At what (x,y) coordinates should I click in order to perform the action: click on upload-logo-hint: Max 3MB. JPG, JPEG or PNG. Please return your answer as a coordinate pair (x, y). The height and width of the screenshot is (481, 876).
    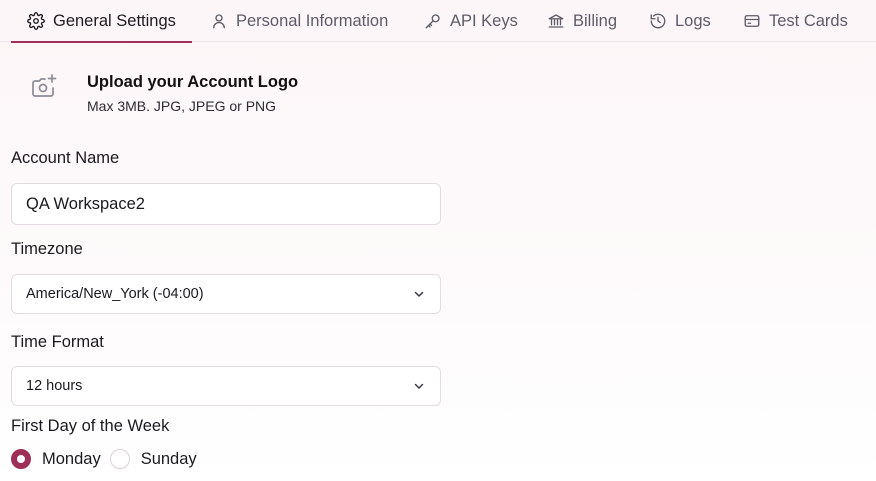
    Looking at the image, I should click on (182, 106).